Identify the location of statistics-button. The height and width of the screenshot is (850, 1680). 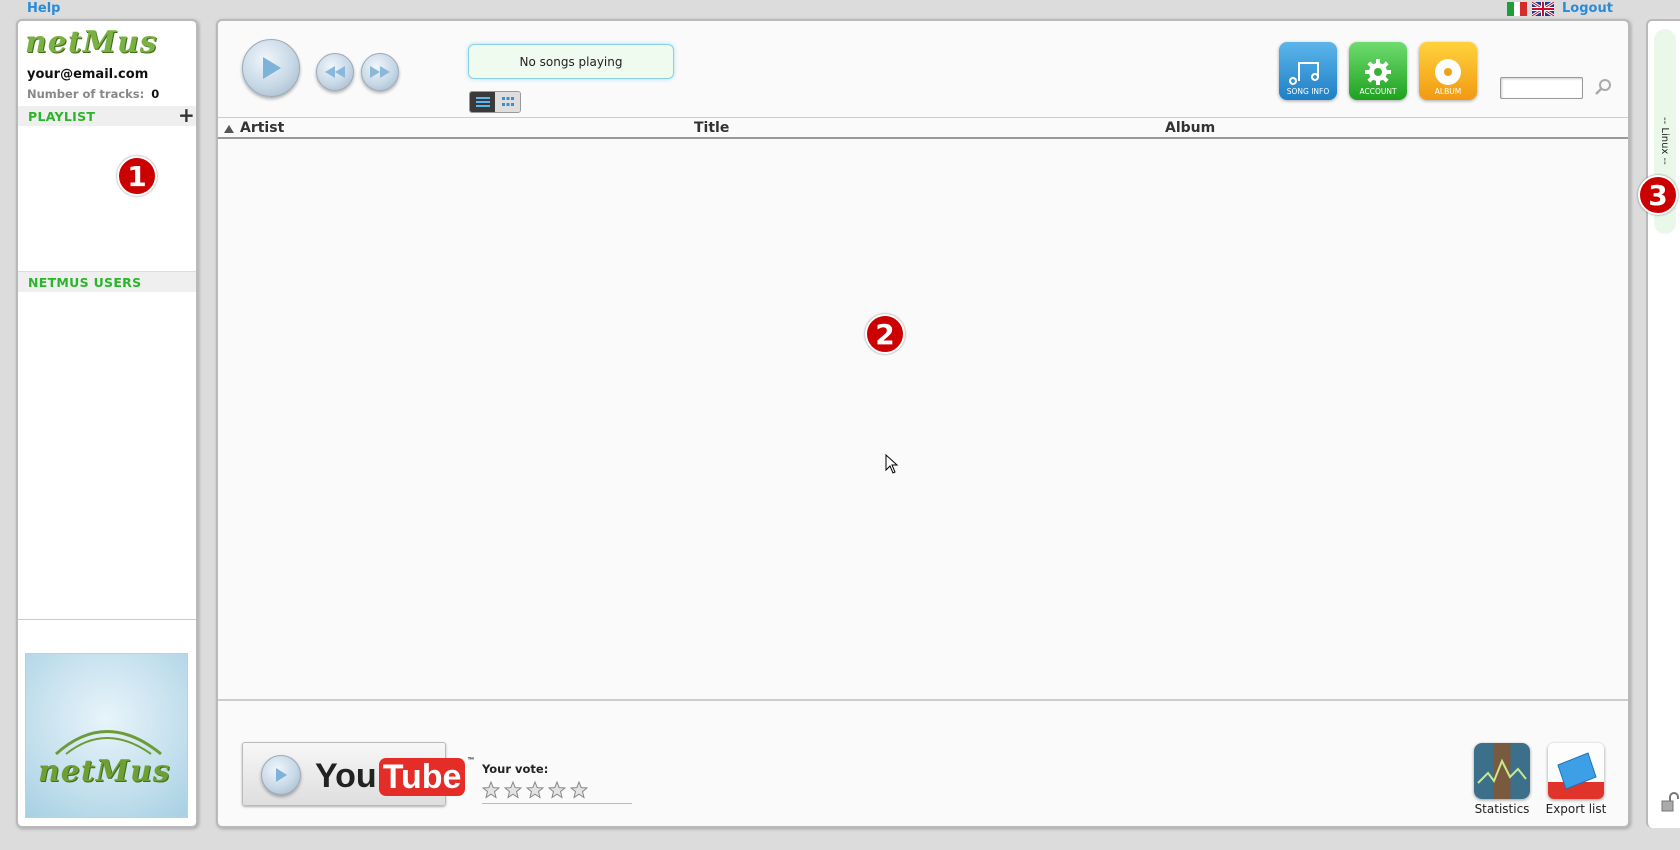
(1502, 771).